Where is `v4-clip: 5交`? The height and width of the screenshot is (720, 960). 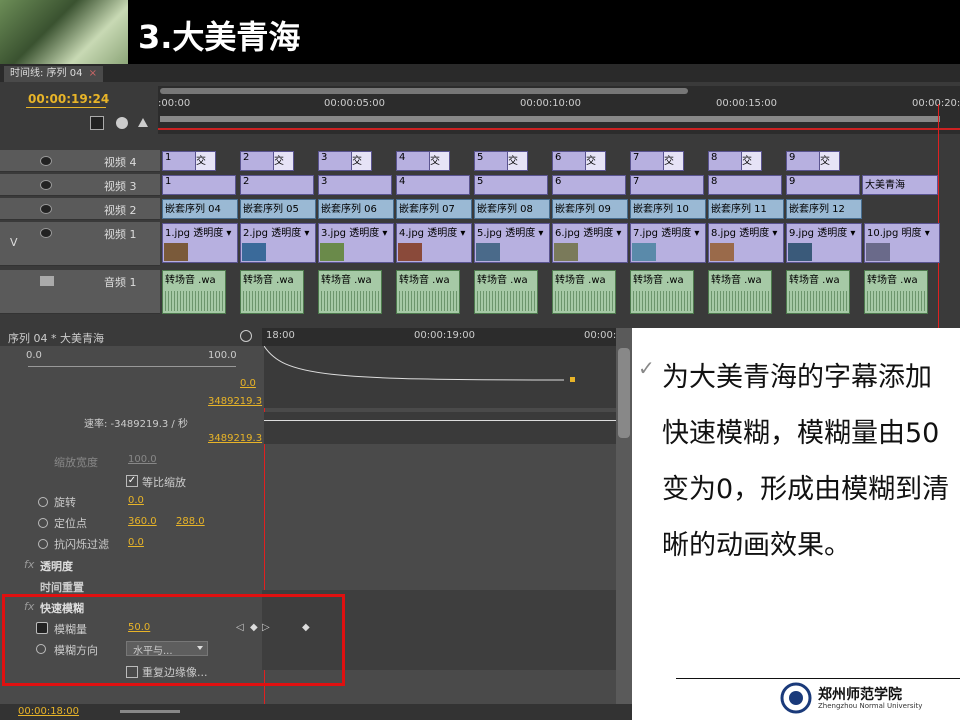
v4-clip: 5交 is located at coordinates (501, 161).